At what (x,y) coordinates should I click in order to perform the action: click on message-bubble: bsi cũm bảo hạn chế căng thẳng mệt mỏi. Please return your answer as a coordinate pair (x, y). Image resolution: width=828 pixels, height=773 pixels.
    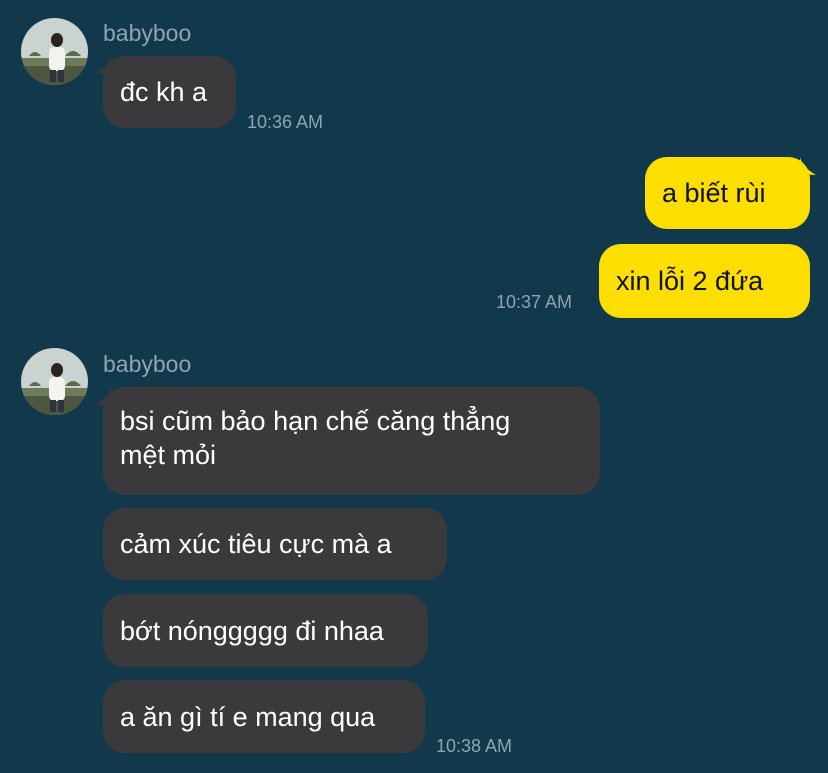
    Looking at the image, I should click on (351, 441).